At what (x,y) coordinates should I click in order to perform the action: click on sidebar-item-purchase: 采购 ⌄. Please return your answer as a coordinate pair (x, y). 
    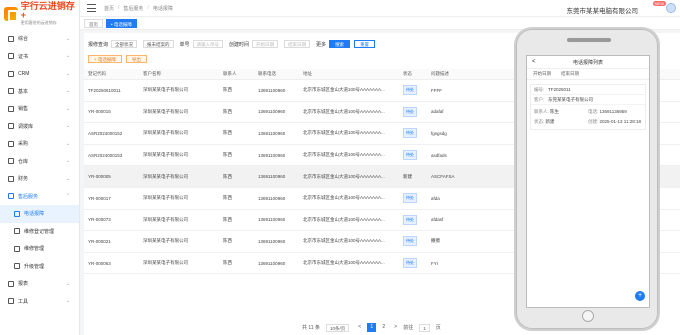
    Looking at the image, I should click on (39, 144).